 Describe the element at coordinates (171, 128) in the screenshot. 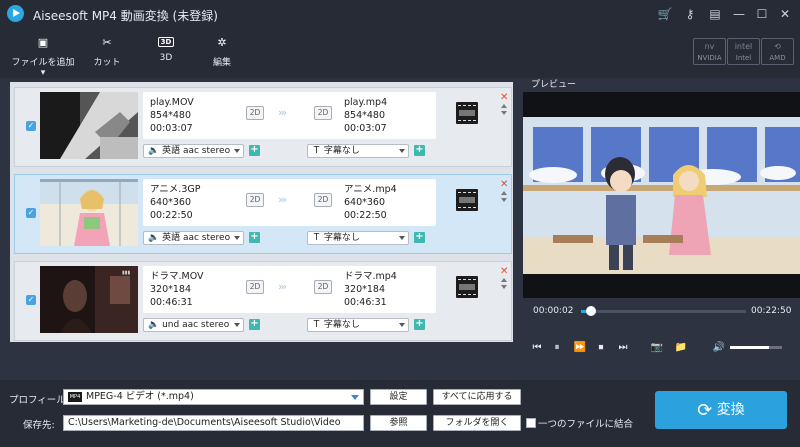

I see `source-duration: 00:03:07` at that location.